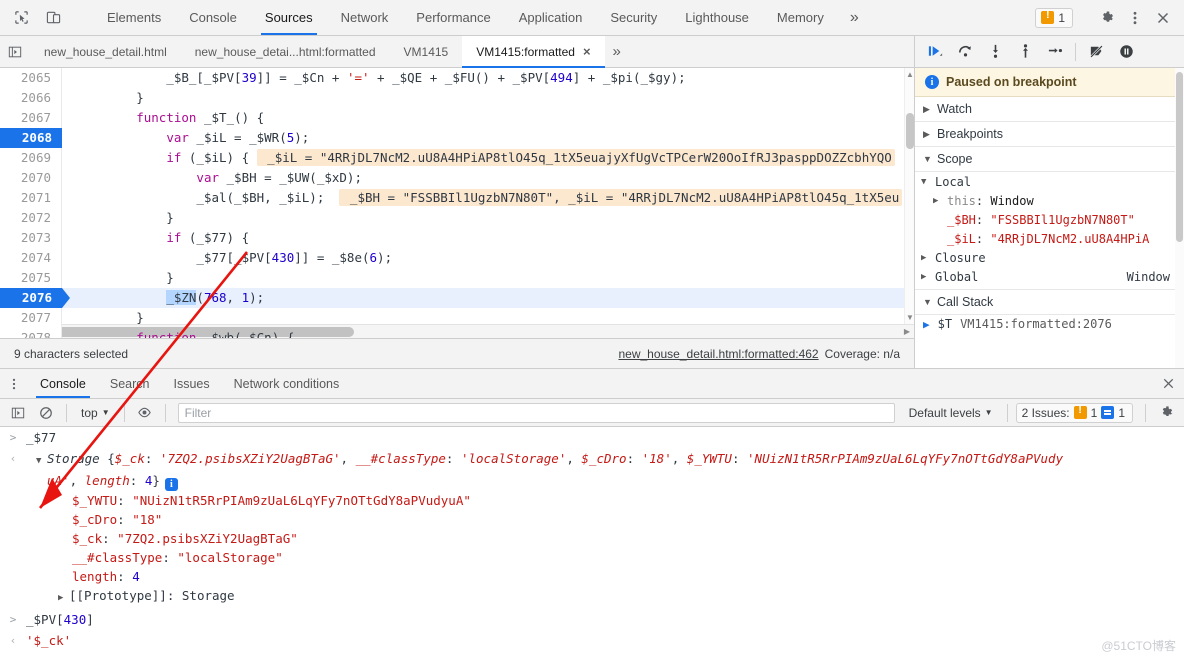 The image size is (1184, 658). Describe the element at coordinates (457, 218) in the screenshot. I see `code-line: 2072 }` at that location.